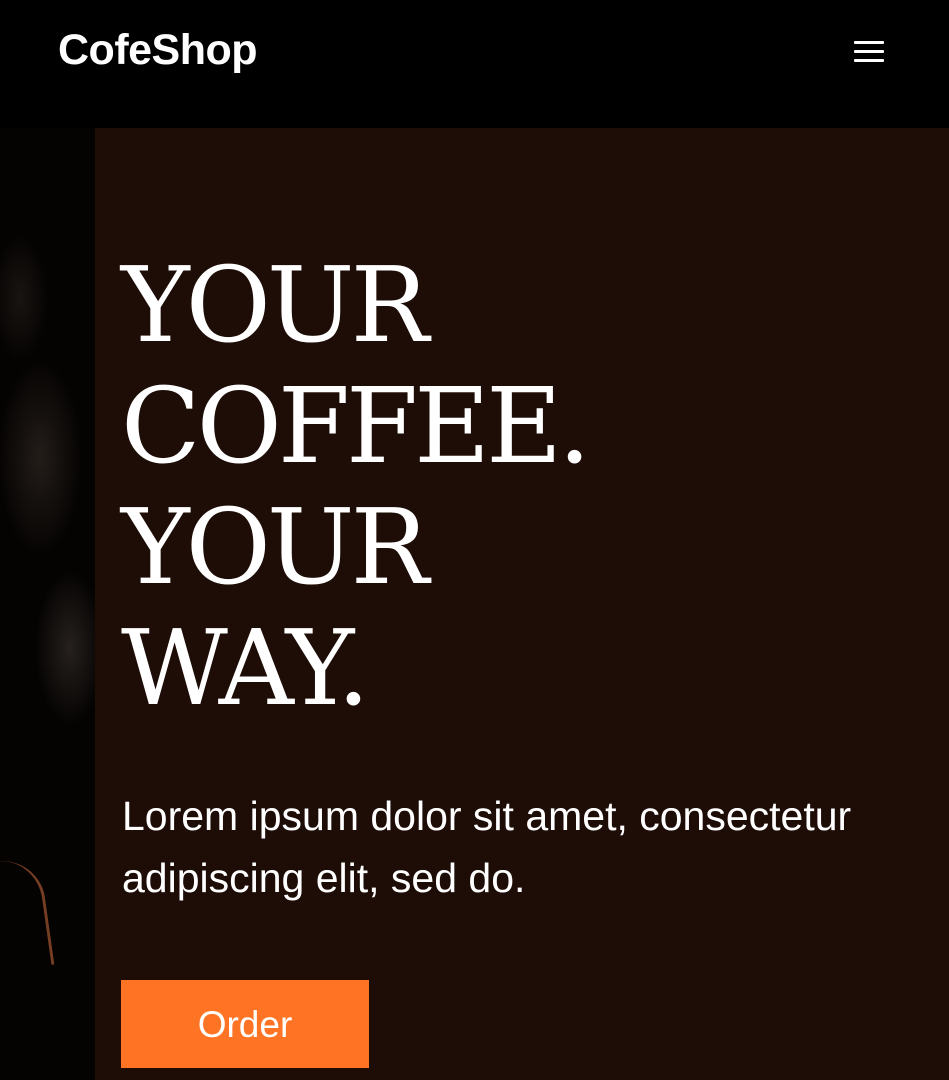 The image size is (949, 1080). Describe the element at coordinates (356, 426) in the screenshot. I see `headline-line: COFFEE.` at that location.